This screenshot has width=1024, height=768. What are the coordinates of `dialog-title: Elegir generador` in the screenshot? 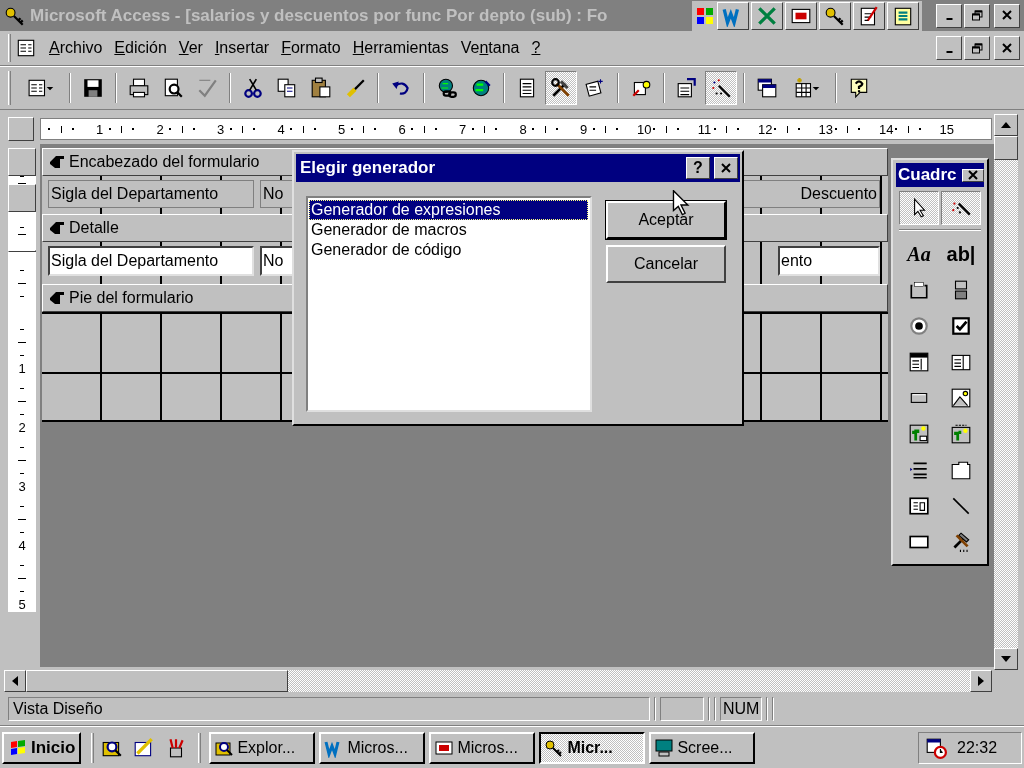 It's located at (368, 168).